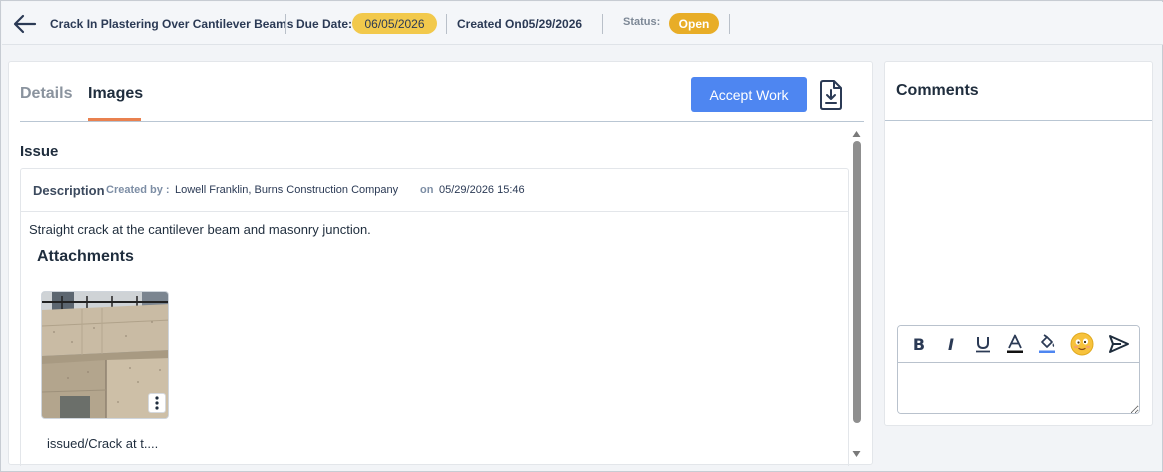  I want to click on triangle-up-icon, so click(856, 134).